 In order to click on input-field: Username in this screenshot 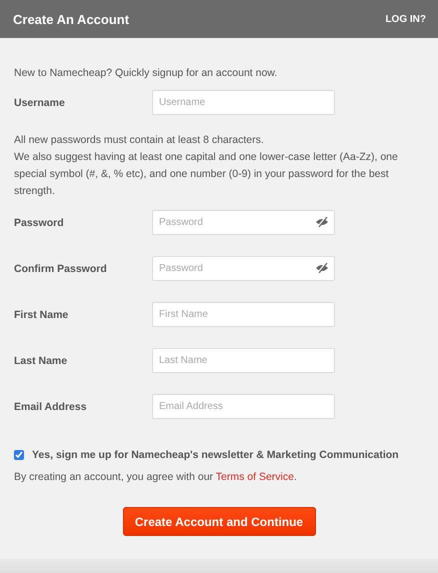, I will do `click(243, 102)`.